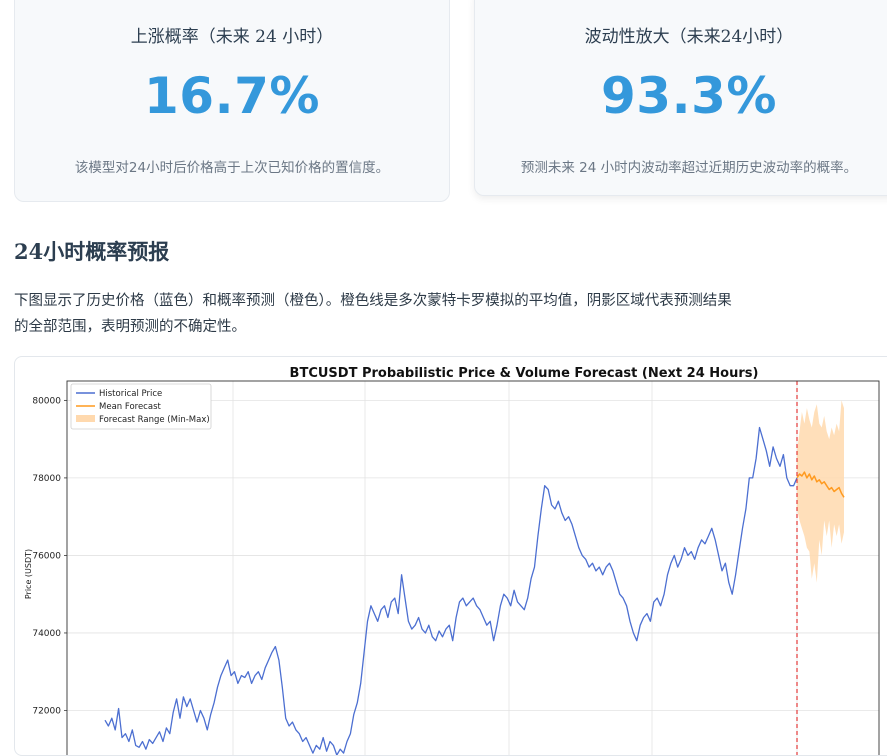 The height and width of the screenshot is (756, 887). What do you see at coordinates (689, 168) in the screenshot?
I see `card-description: 预测未来 24 小时内波动率超过近期历史波动率的概率。` at bounding box center [689, 168].